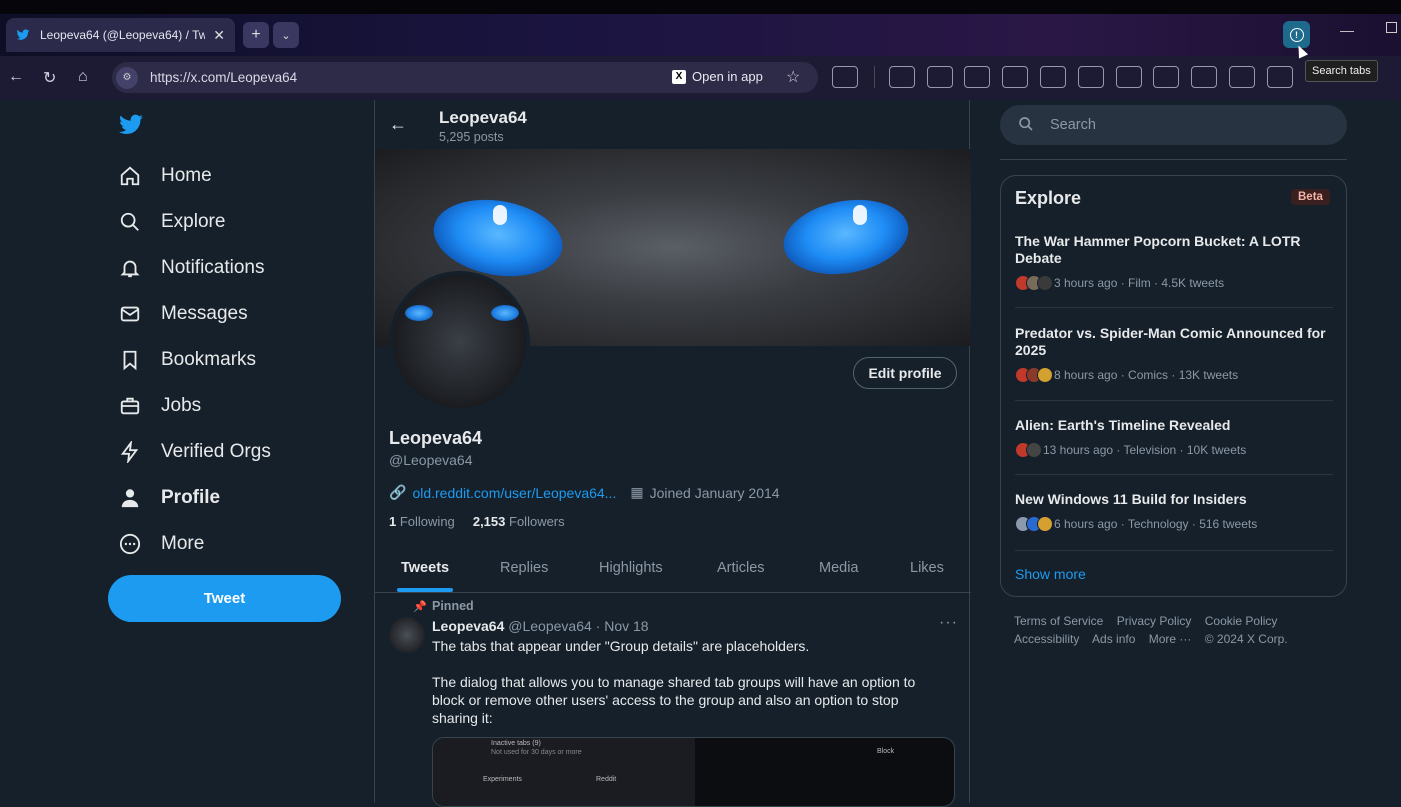  Describe the element at coordinates (159, 406) in the screenshot. I see `sidebar-item-jobs: Jobs` at that location.